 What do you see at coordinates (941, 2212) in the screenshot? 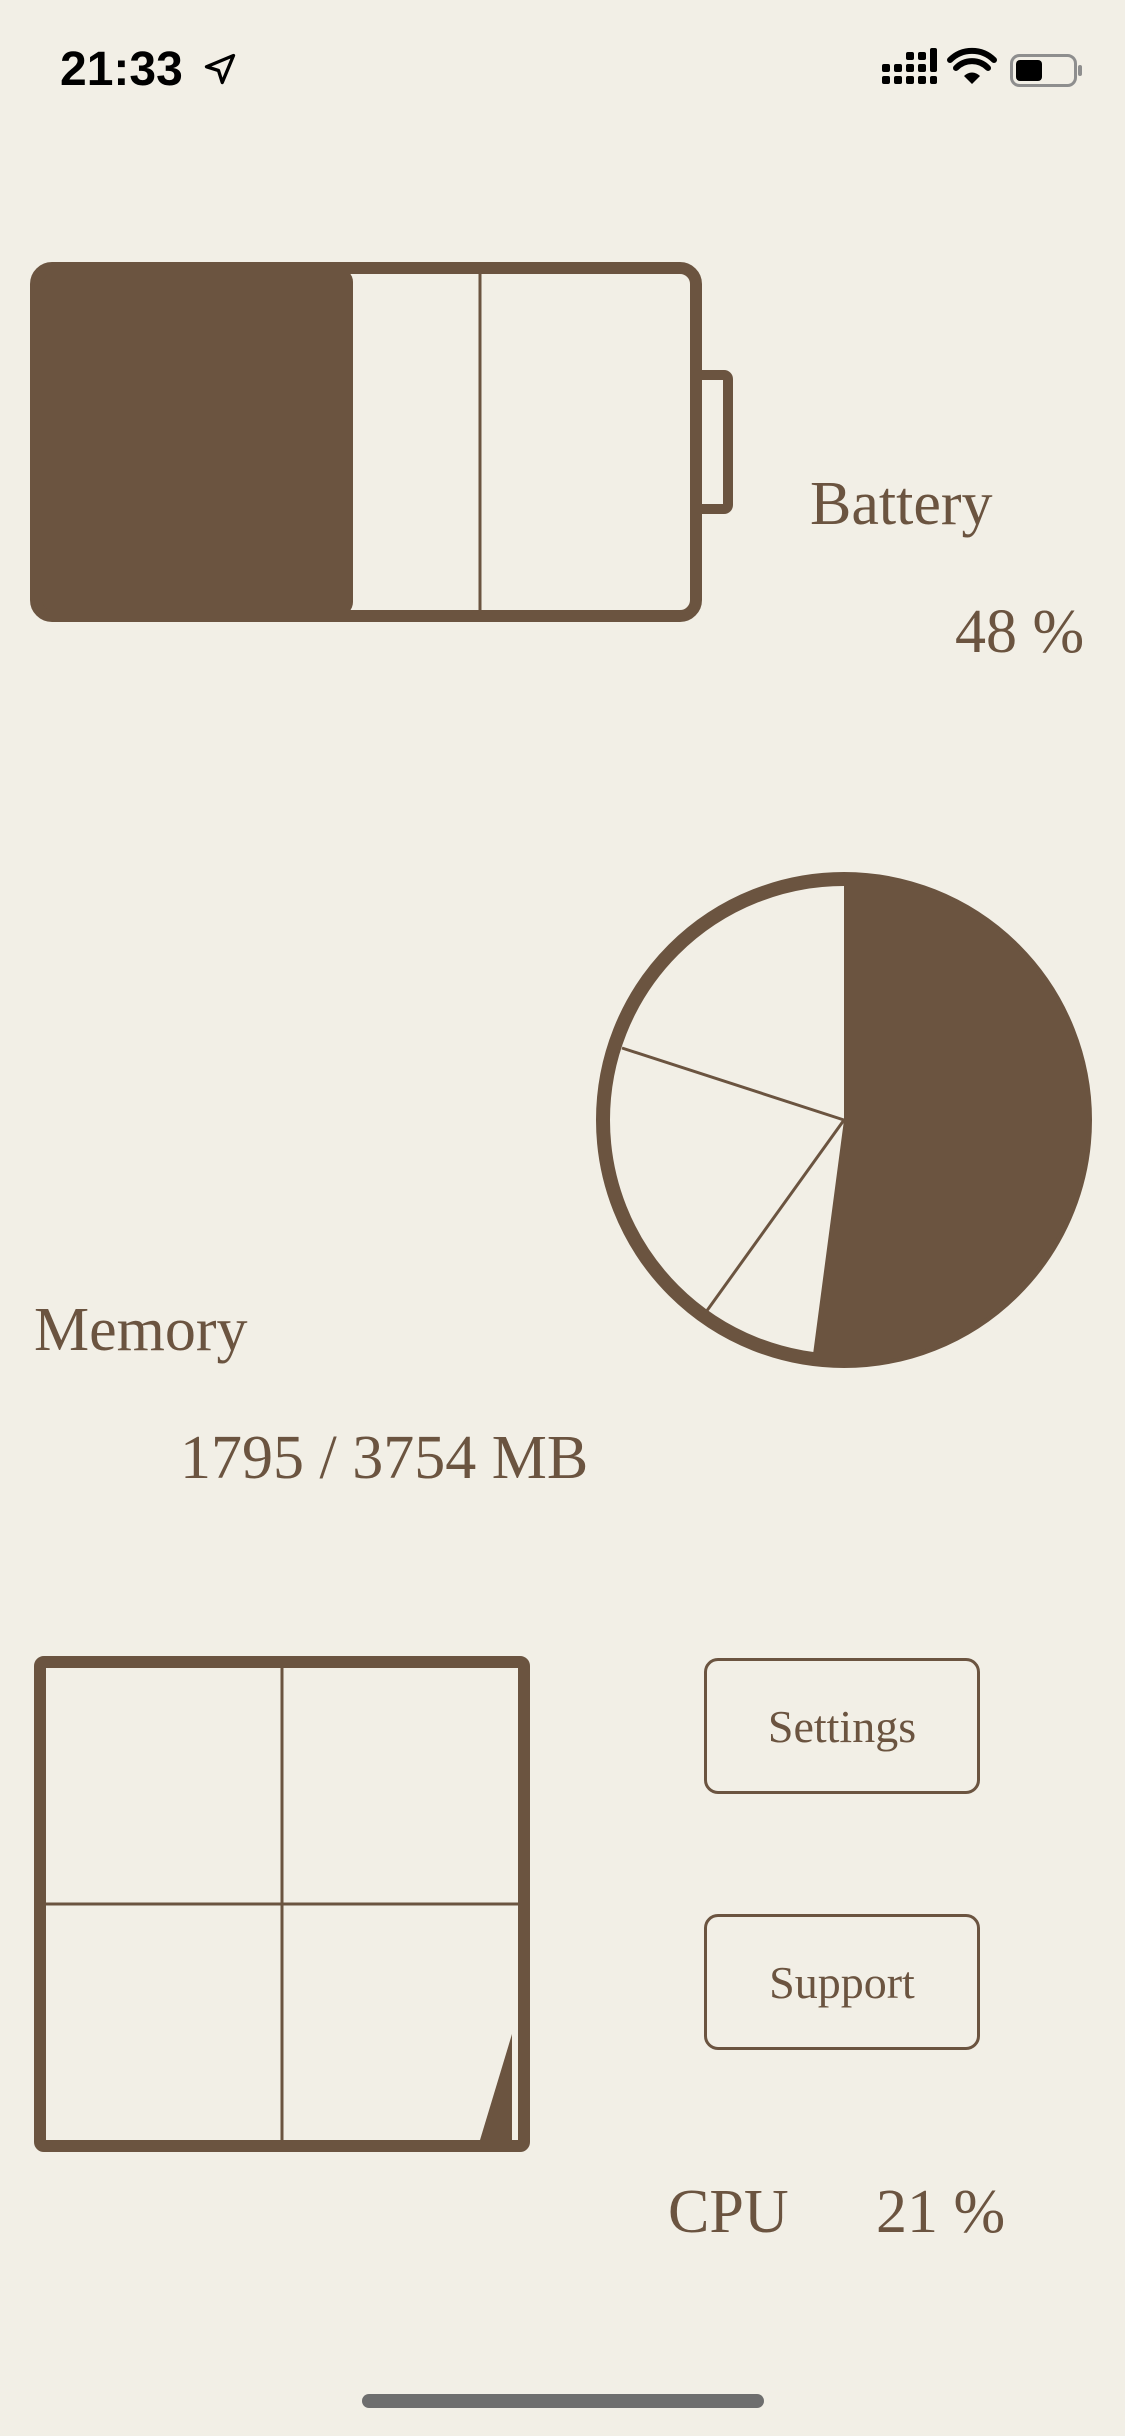
I see `cpu-value: 21 %` at bounding box center [941, 2212].